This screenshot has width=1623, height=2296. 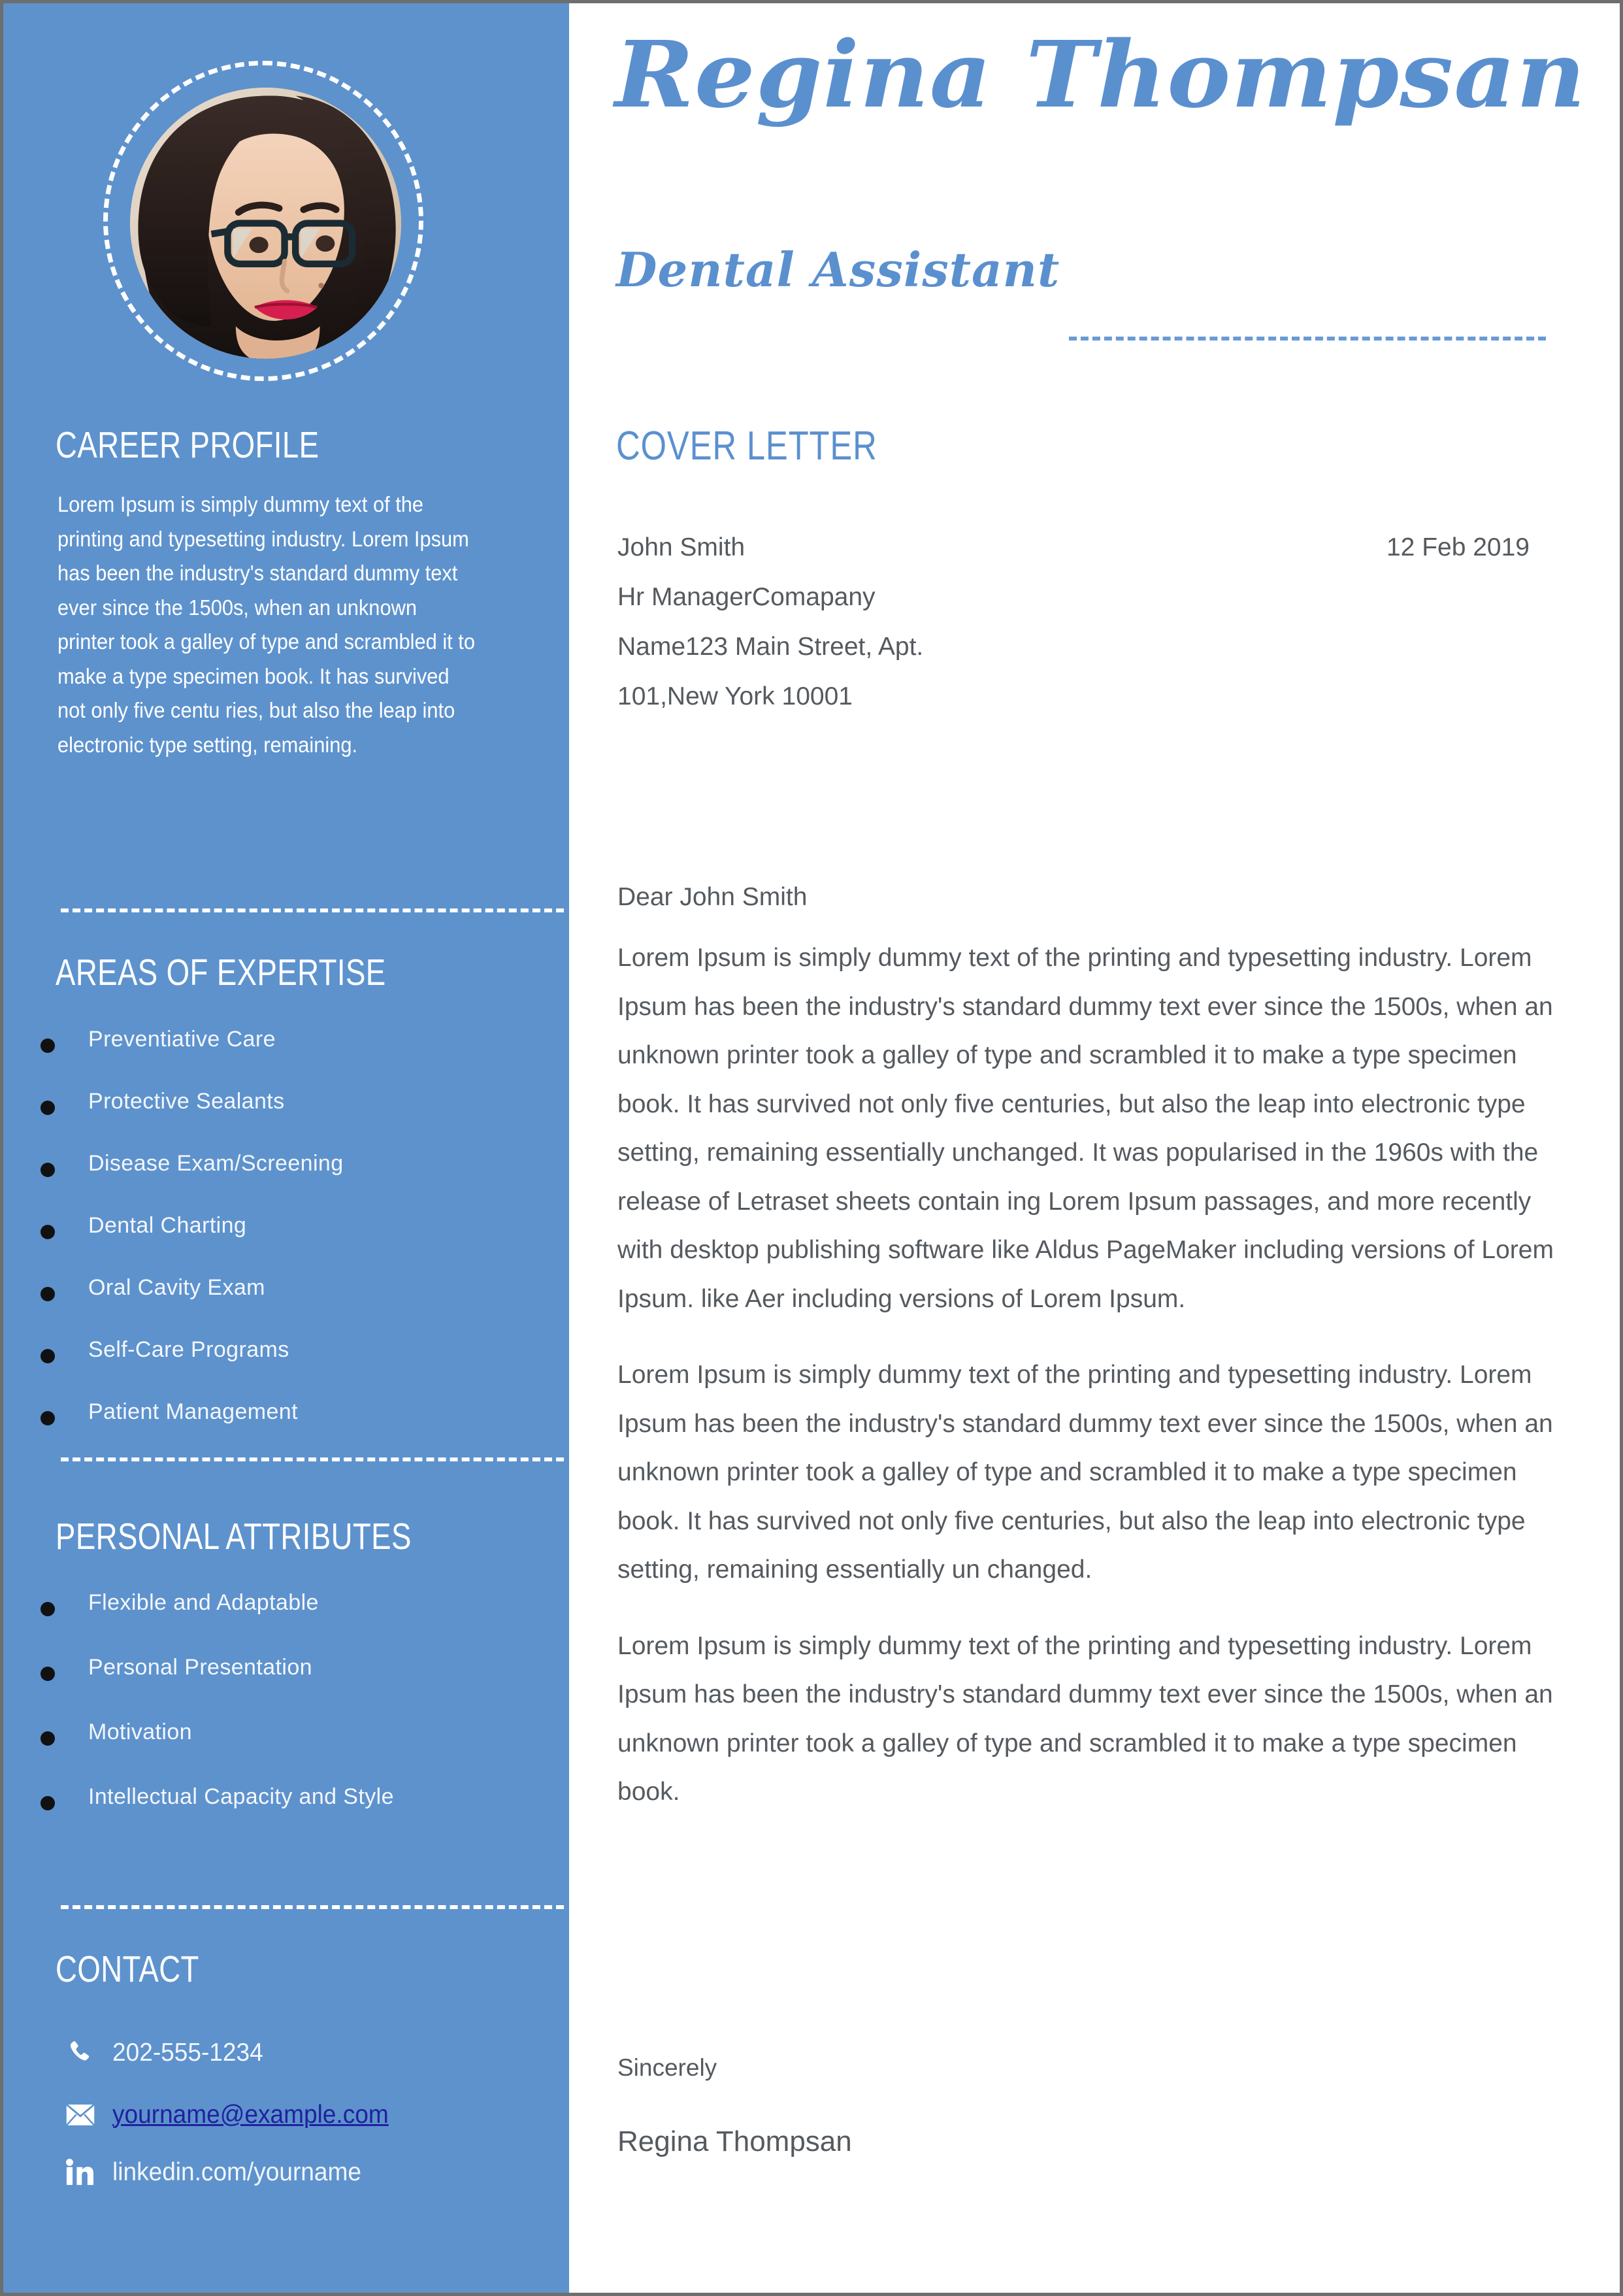 I want to click on list-item-label: Oral Cavity Exam, so click(x=177, y=1287).